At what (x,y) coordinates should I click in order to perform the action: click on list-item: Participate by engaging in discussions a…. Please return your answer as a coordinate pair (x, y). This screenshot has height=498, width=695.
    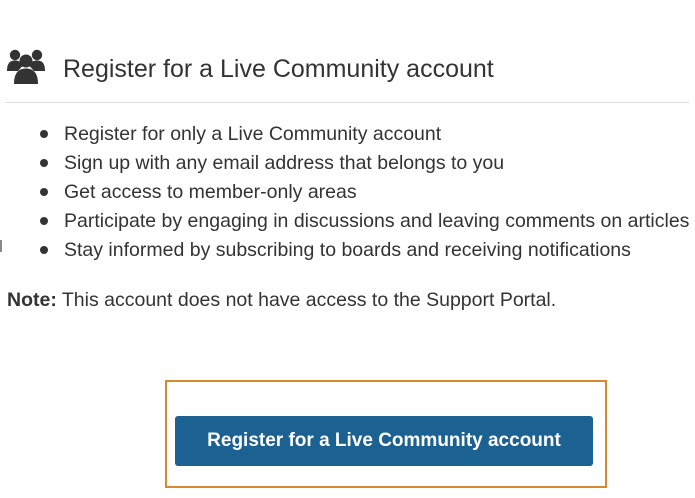
    Looking at the image, I should click on (344, 221).